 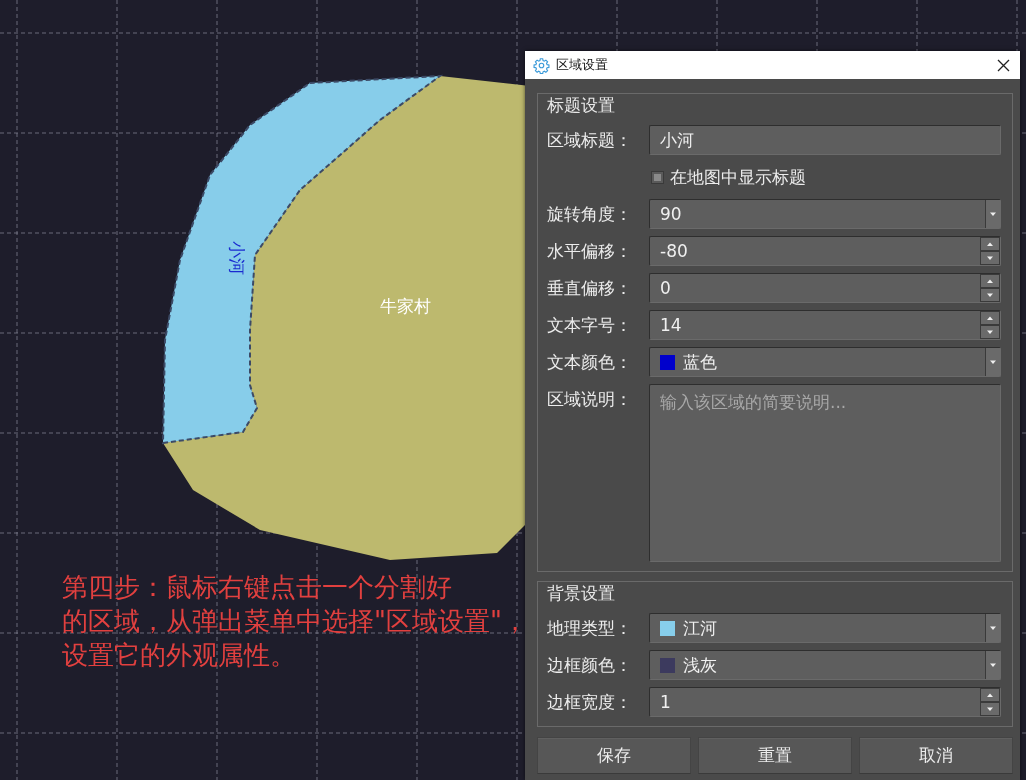 I want to click on number-field: 0, so click(x=825, y=288).